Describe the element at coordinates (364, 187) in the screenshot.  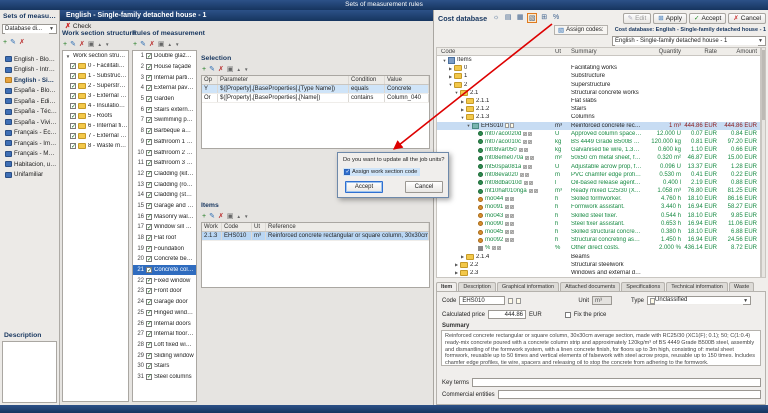
I see `accept-button: Accept` at that location.